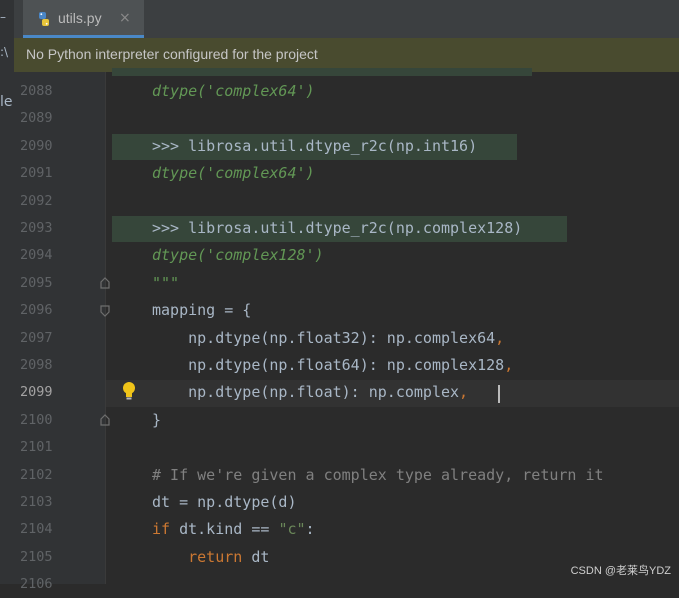 This screenshot has width=679, height=598. I want to click on line-number: 2101, so click(36, 447).